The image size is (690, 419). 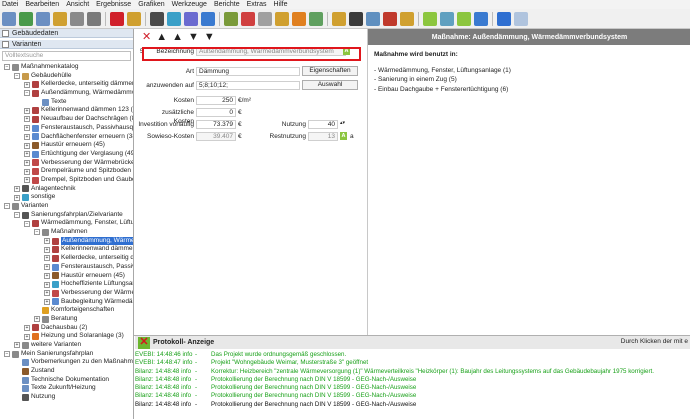 I want to click on tree-item: + Kellerinnenwand dämmen, so click(x=66, y=249).